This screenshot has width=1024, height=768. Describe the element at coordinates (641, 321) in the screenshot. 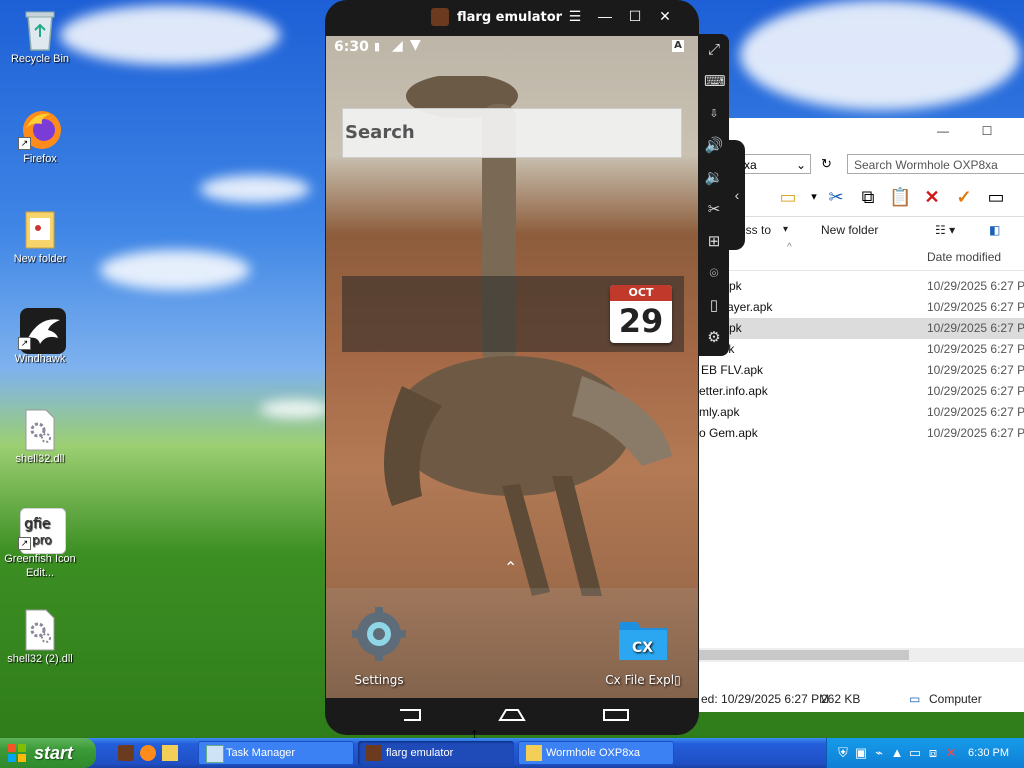

I see `calendar-day: 29` at that location.